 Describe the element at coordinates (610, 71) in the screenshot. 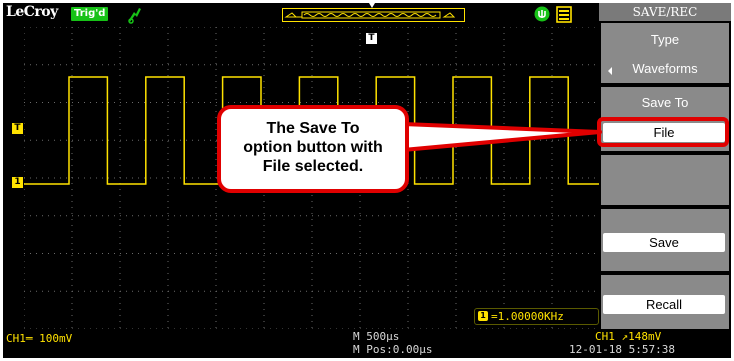

I see `option-arrow-icon` at that location.